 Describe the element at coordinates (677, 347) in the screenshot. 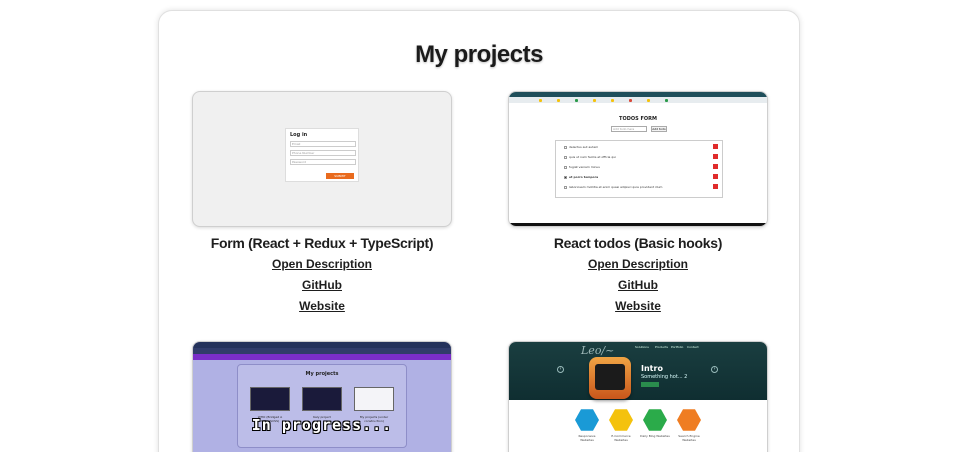

I see `nav-item: Portfolio` at that location.